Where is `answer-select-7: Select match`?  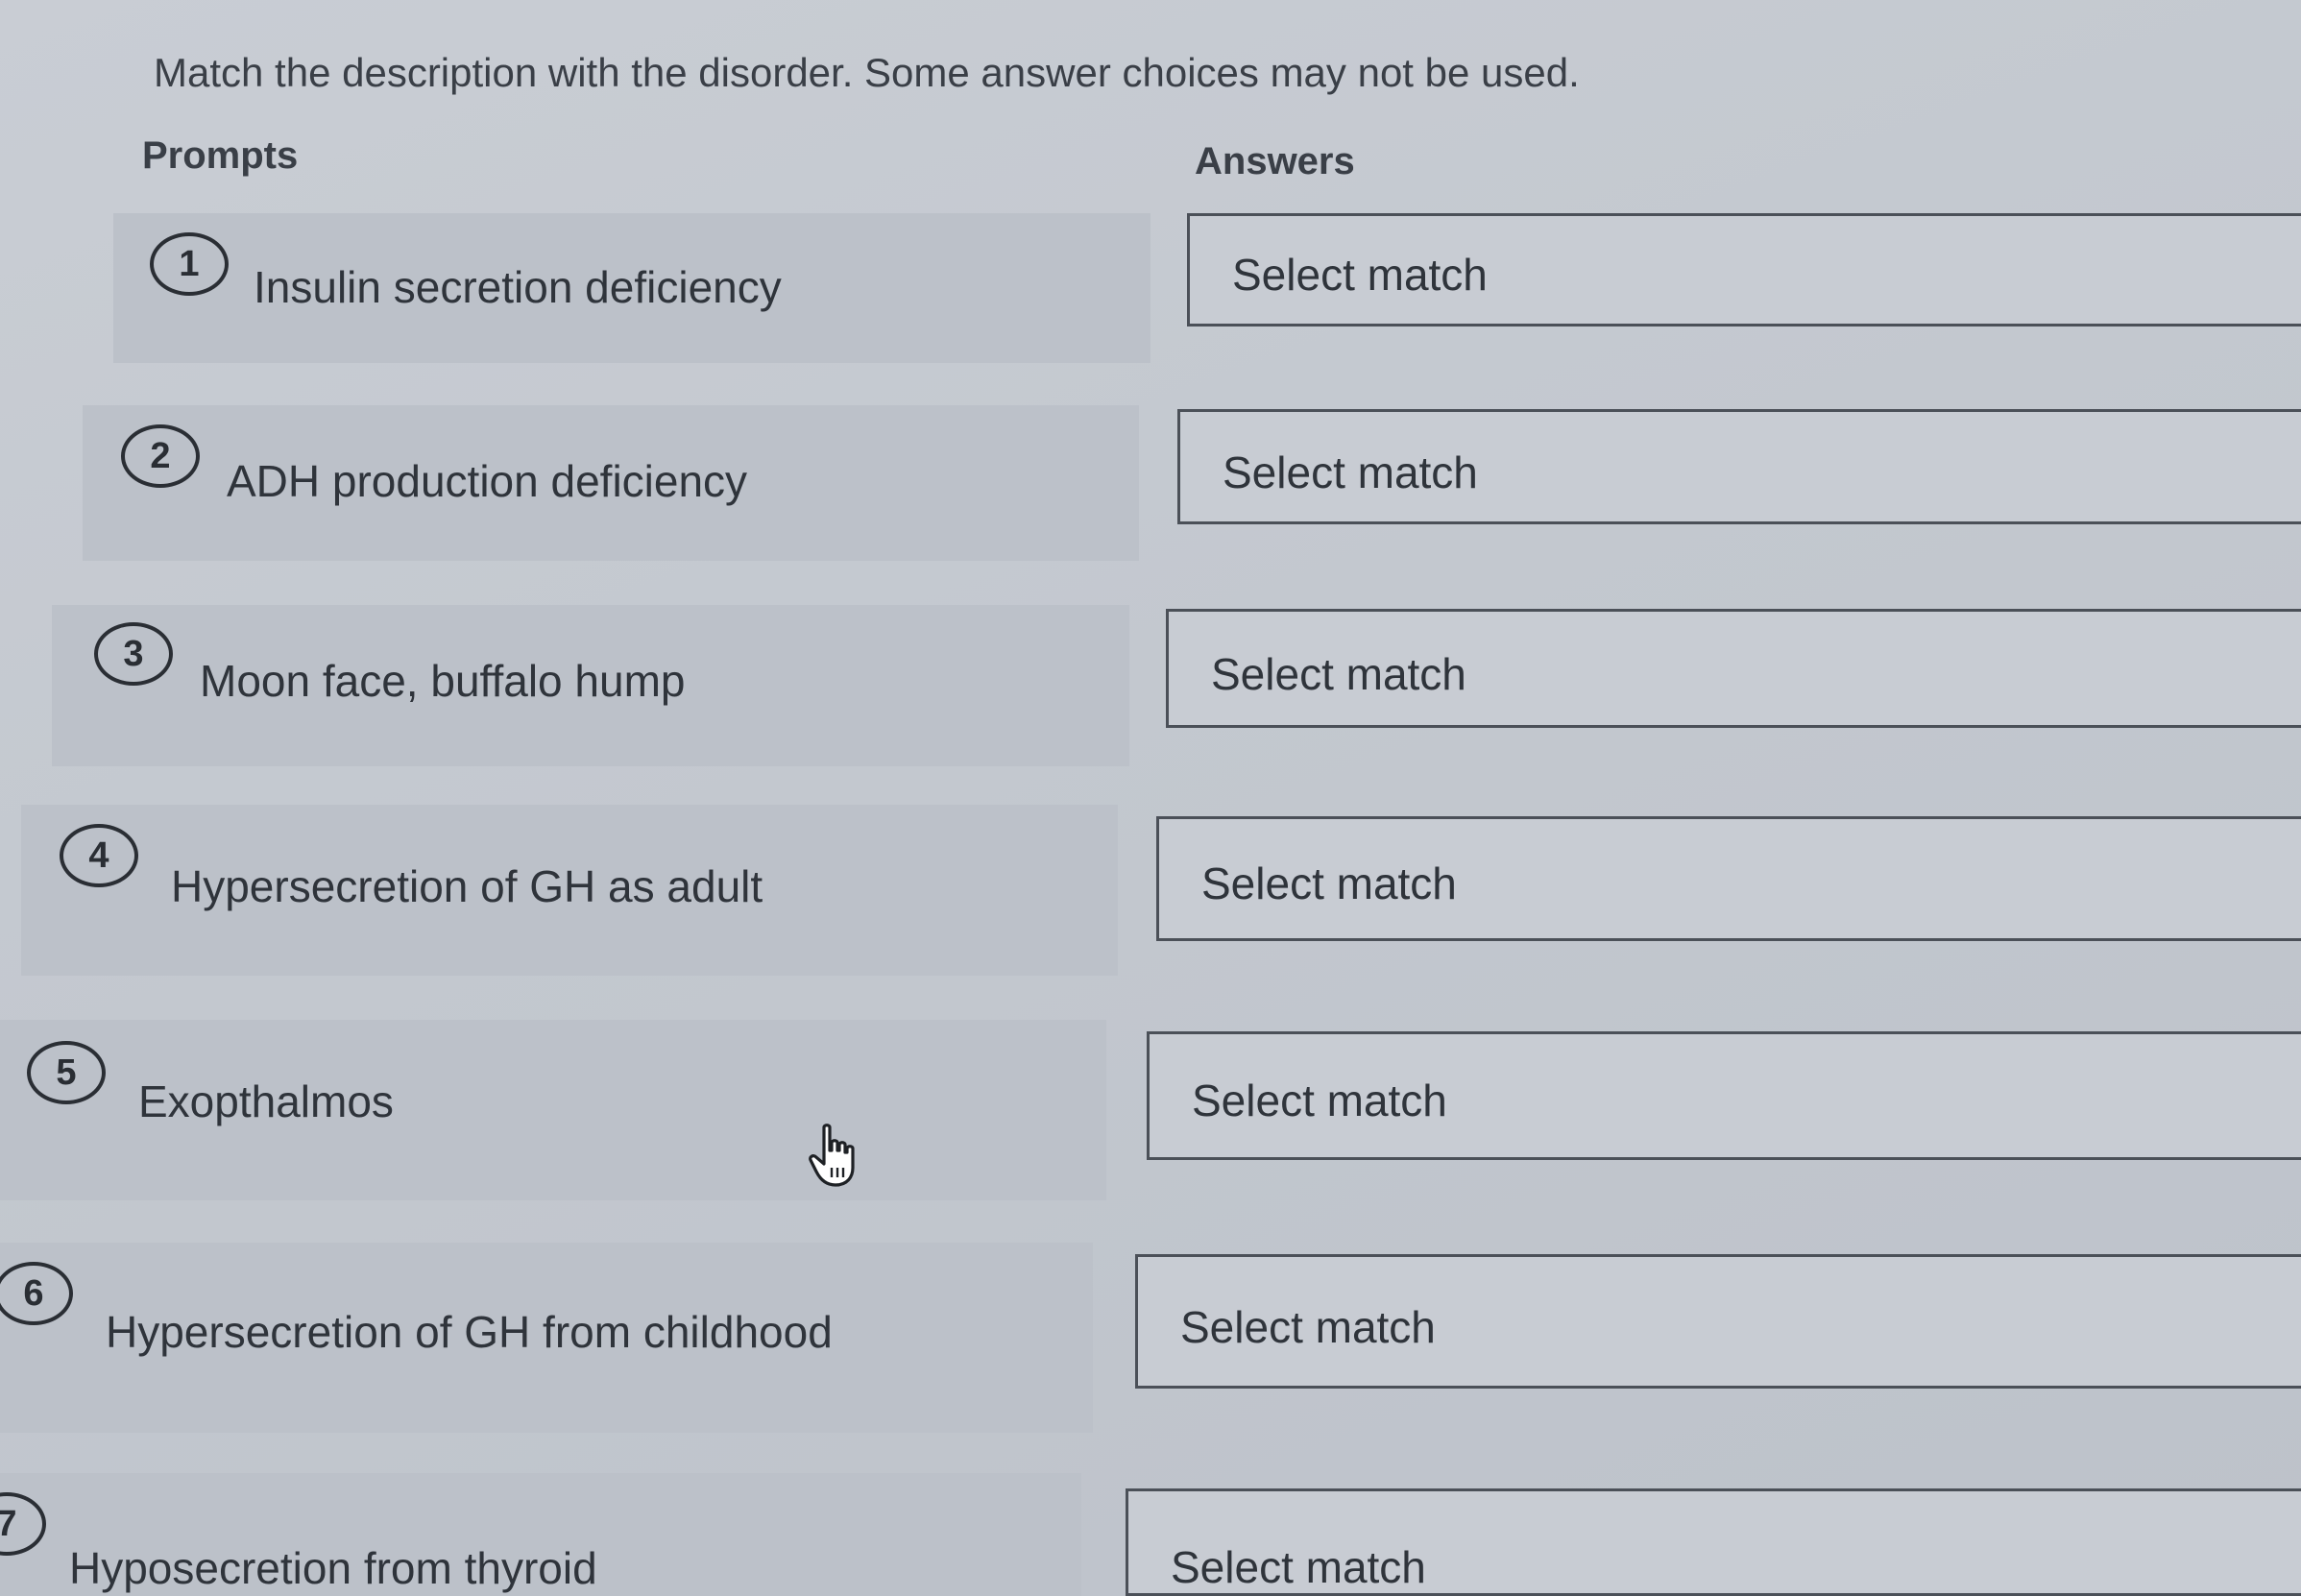
answer-select-7: Select match is located at coordinates (1713, 1542).